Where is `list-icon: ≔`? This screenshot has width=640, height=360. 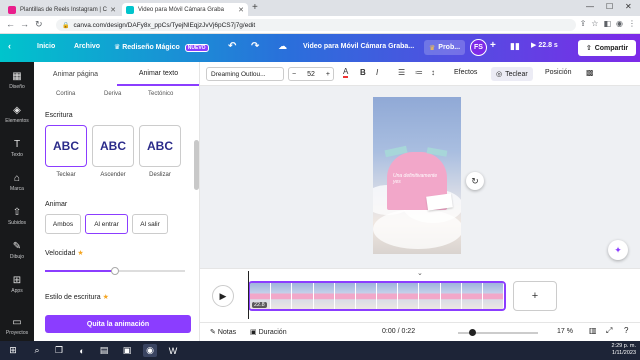 list-icon: ≔ is located at coordinates (419, 72).